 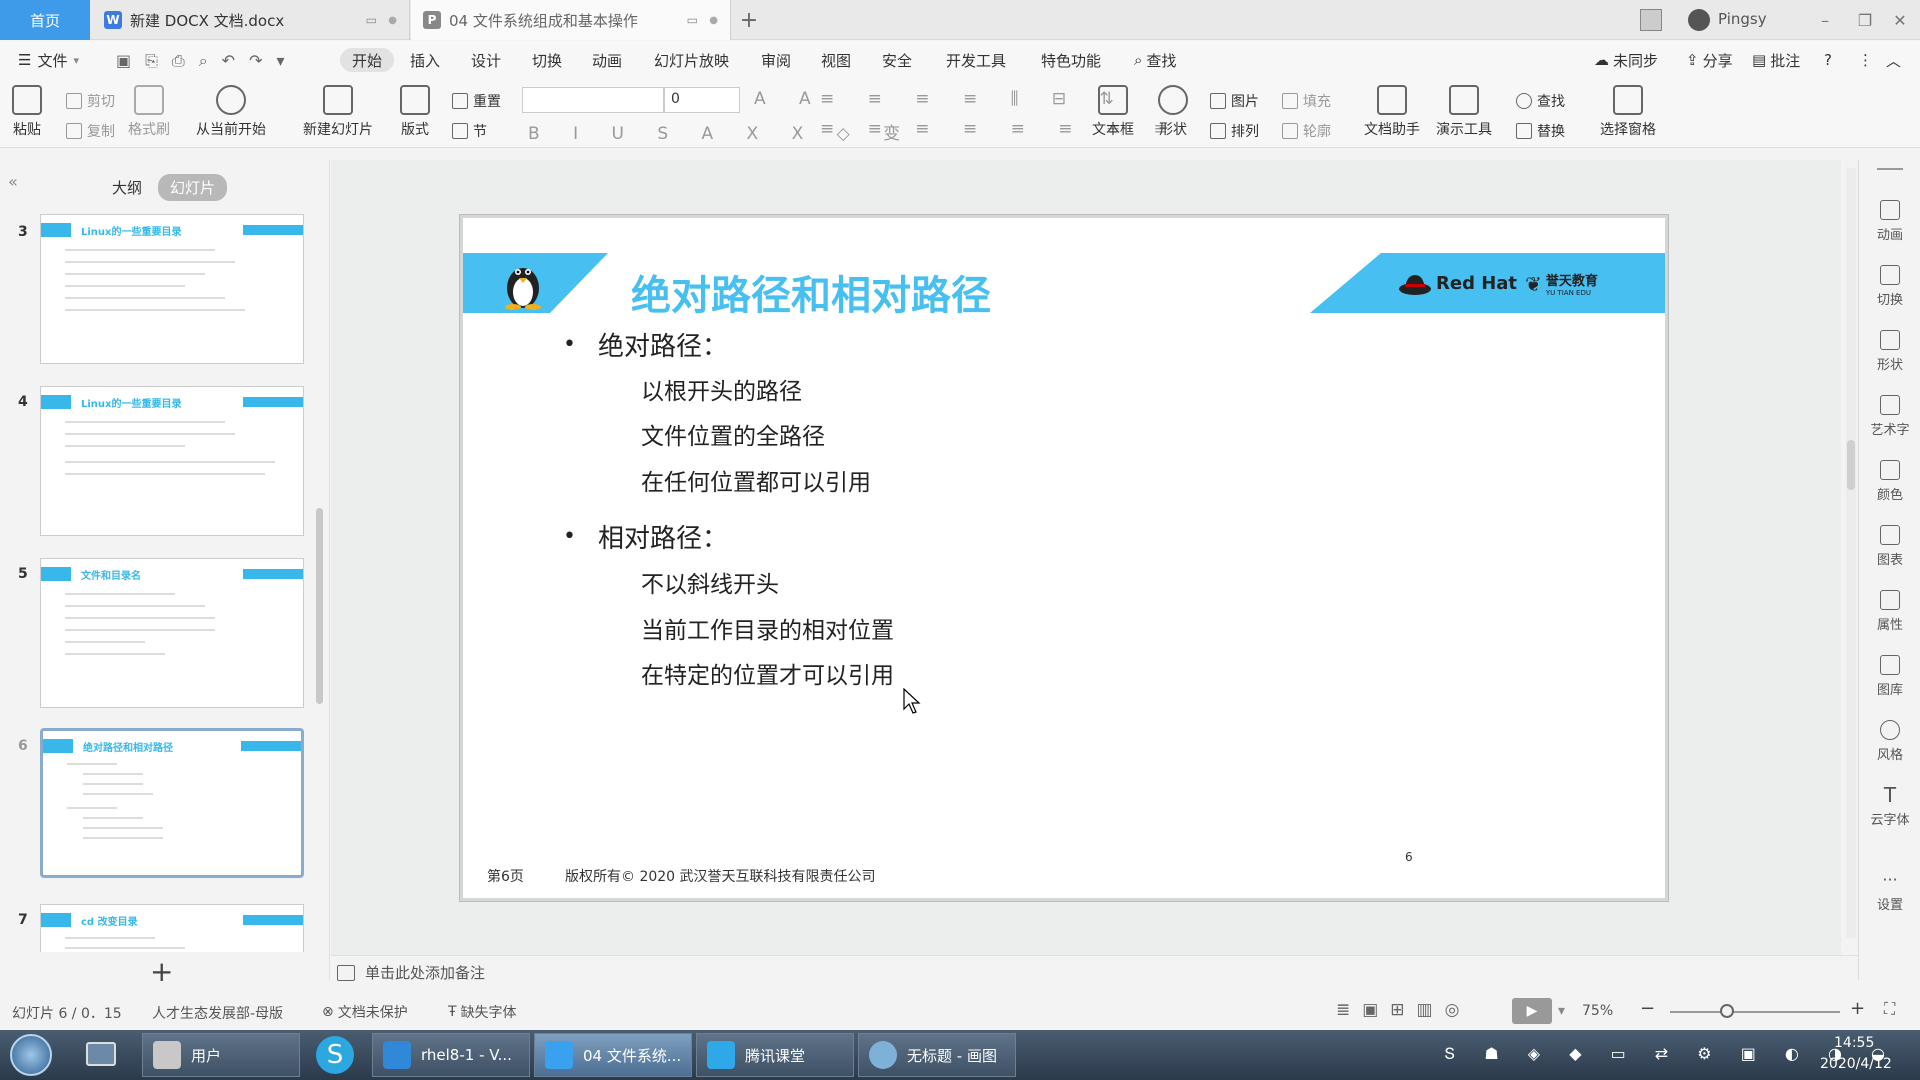 What do you see at coordinates (1755, 1012) in the screenshot?
I see `zoom-slider-track` at bounding box center [1755, 1012].